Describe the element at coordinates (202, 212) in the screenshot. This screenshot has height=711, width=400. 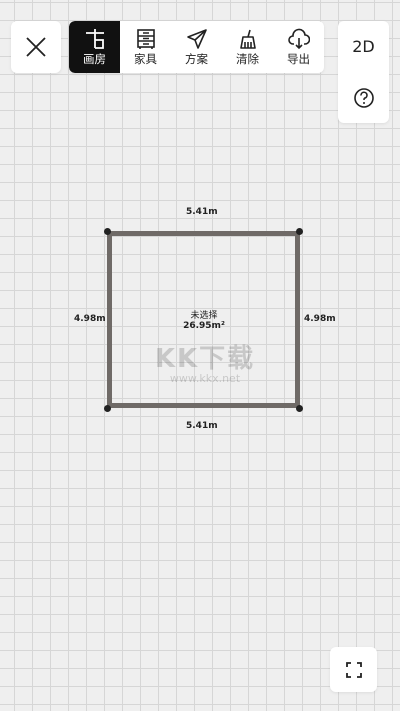
I see `dimension-top: 5.41m` at that location.